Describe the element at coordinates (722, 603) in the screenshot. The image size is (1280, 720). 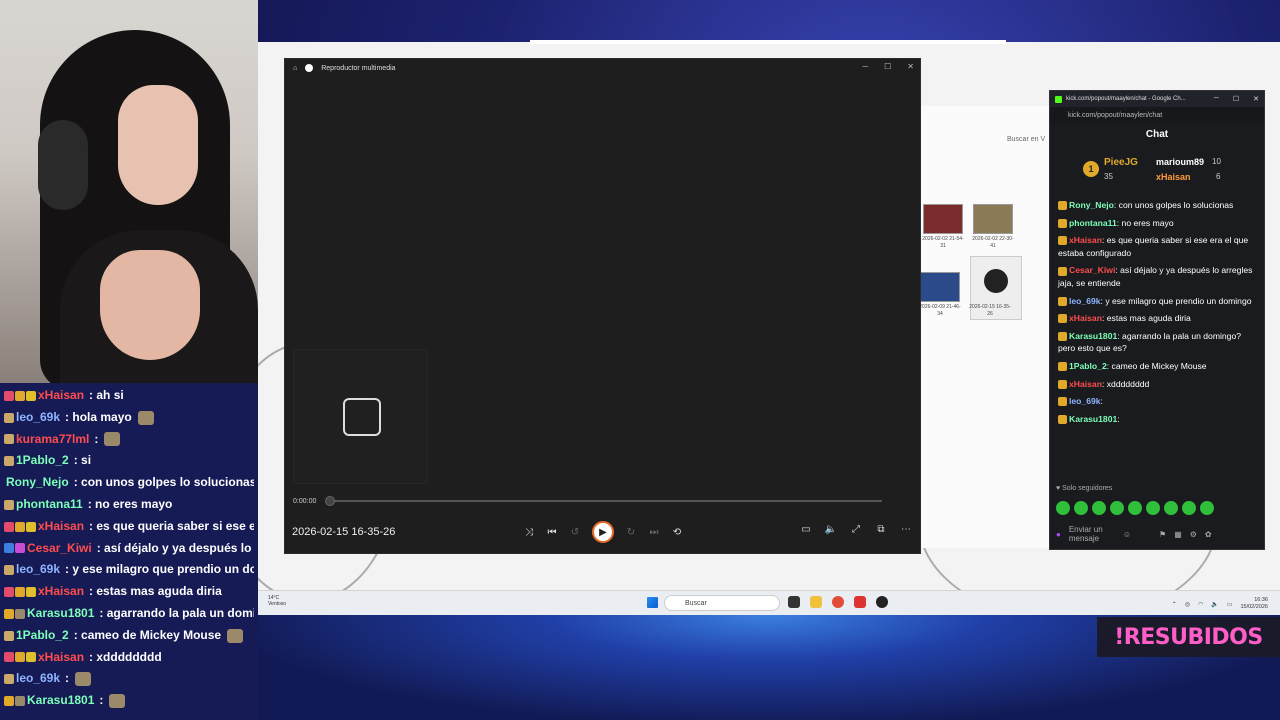
I see `taskbar-search: Buscar` at that location.